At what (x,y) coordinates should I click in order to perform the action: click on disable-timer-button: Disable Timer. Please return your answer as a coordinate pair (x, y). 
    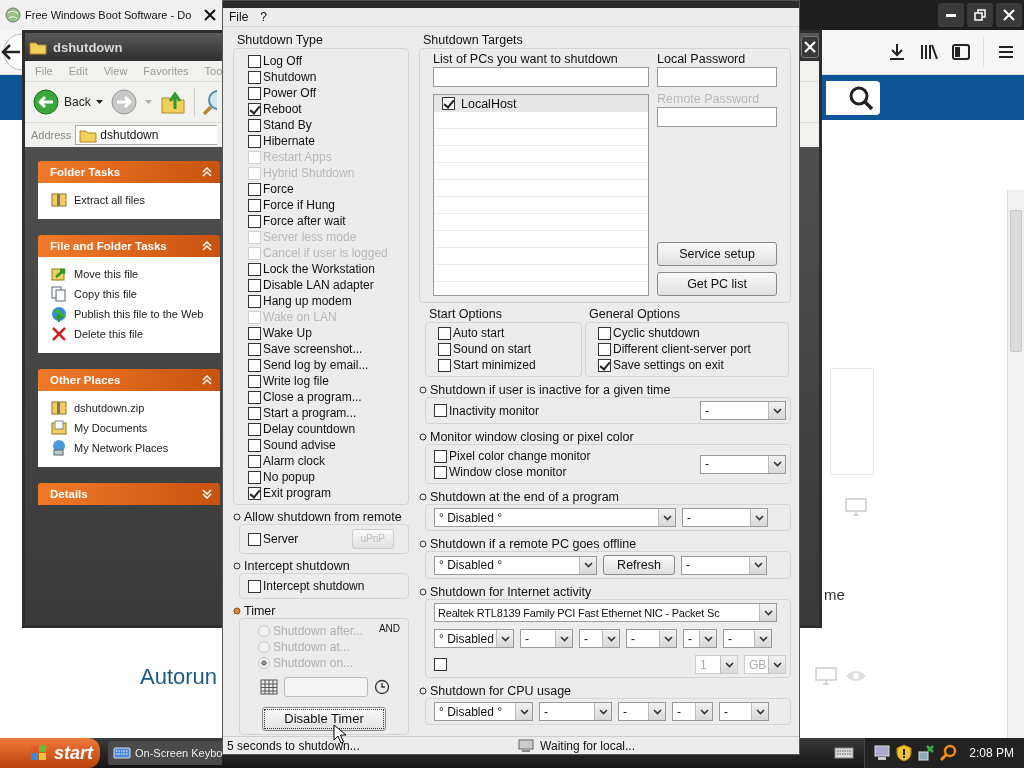
    Looking at the image, I should click on (324, 719).